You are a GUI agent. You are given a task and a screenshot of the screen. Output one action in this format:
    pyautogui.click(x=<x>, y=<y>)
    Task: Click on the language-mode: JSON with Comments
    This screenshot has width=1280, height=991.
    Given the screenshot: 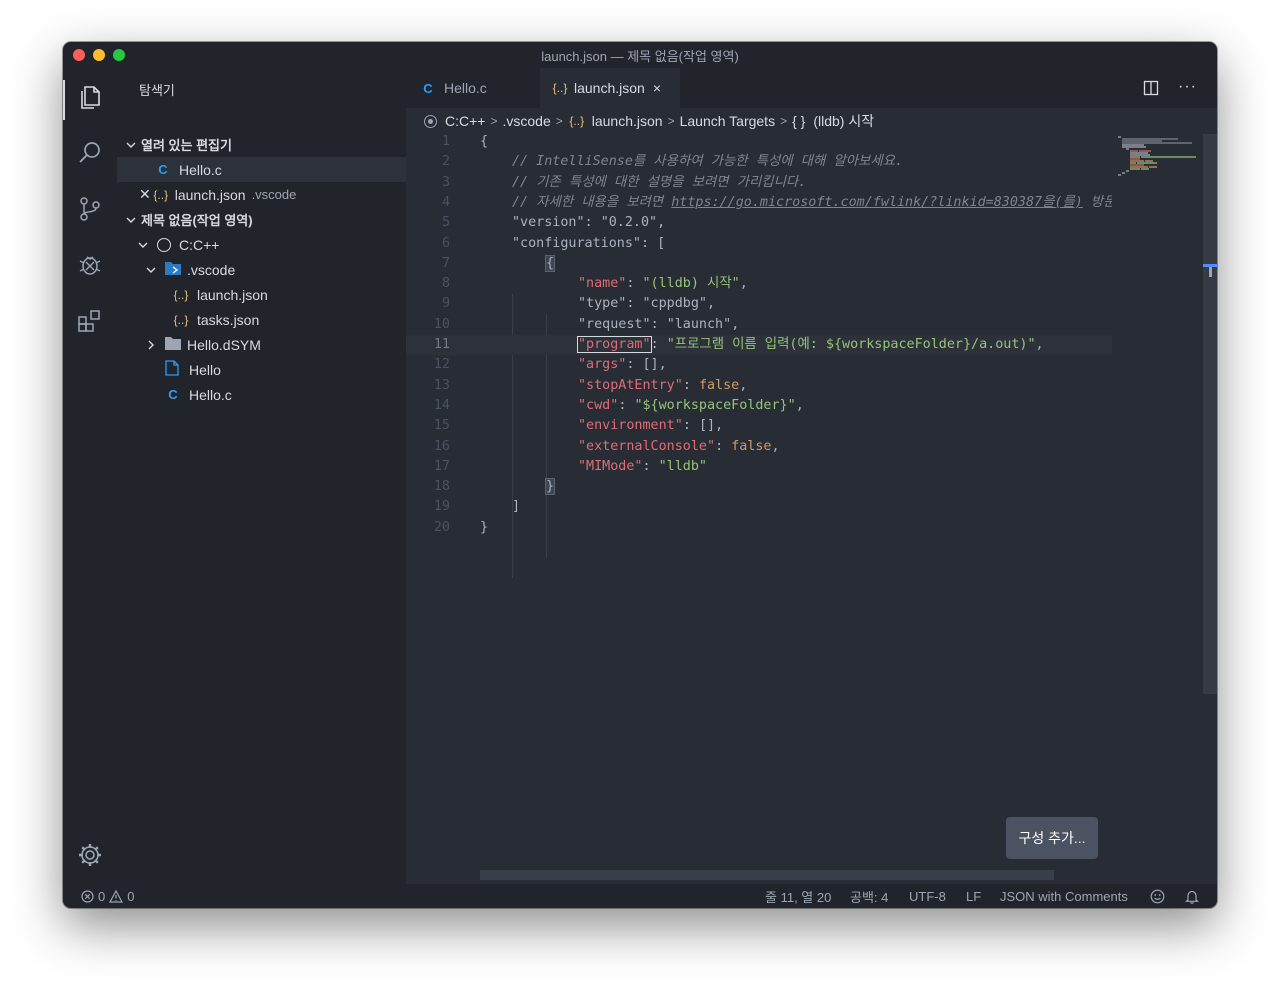 What is the action you would take?
    pyautogui.click(x=1064, y=896)
    